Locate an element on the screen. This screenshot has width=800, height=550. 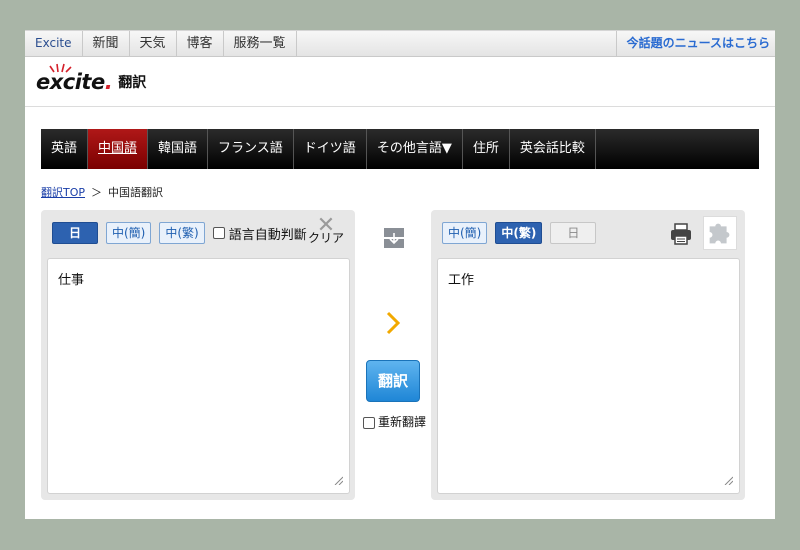
breadcrumb-current: 中国語翻訳 is located at coordinates (136, 192).